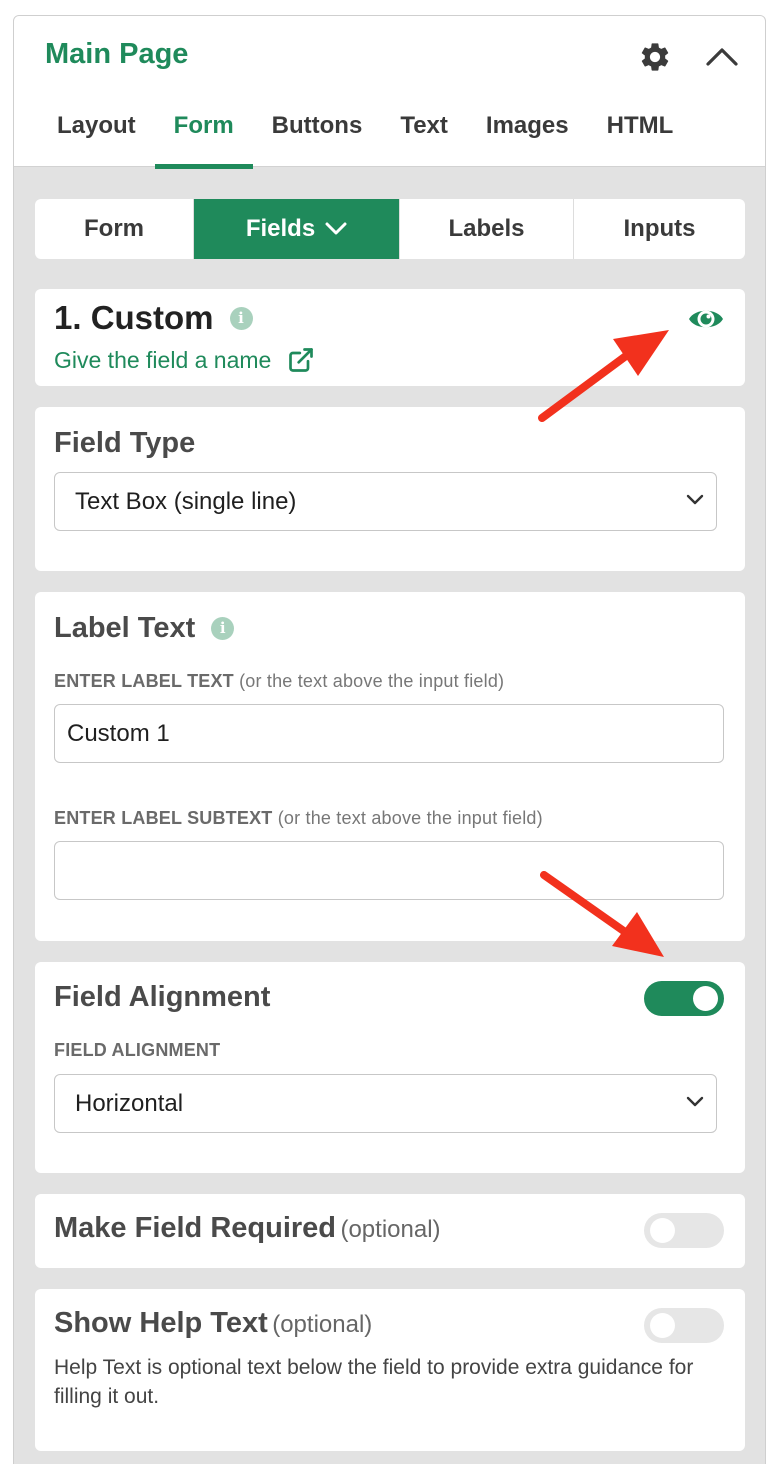  I want to click on tab-text: Text, so click(424, 137).